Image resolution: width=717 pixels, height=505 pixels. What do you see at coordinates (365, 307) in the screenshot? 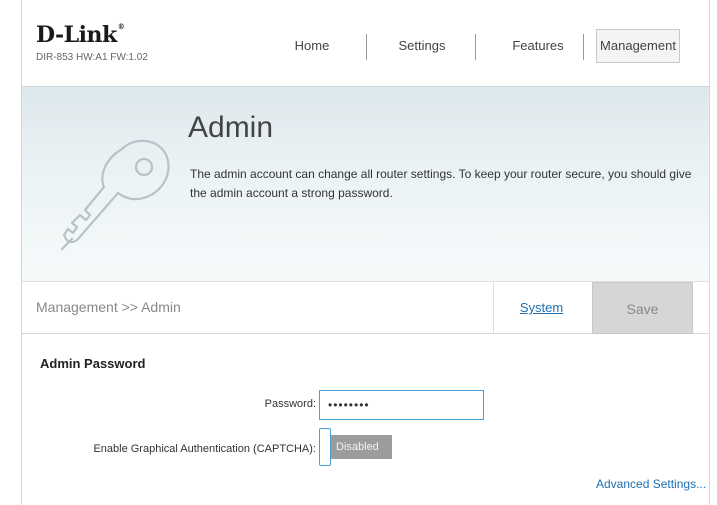
I see `breadcrumb-bar: Management >> Admin System Save` at bounding box center [365, 307].